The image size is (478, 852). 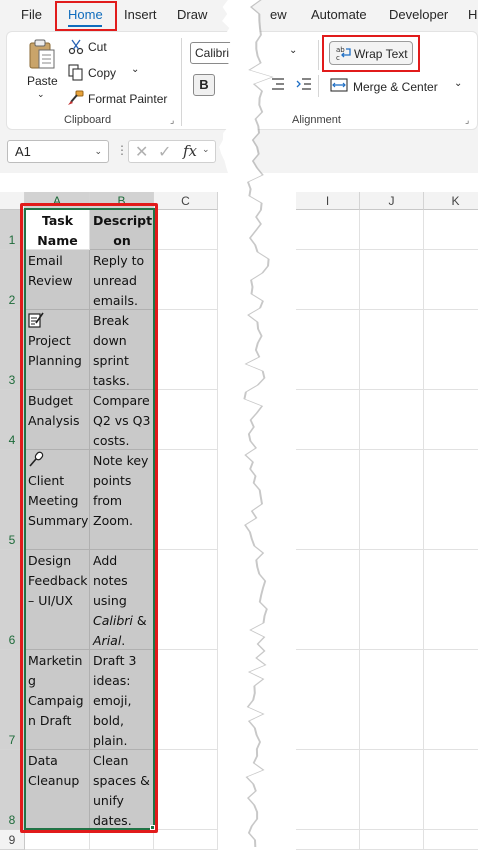 I want to click on row-header-1: 1, so click(x=12, y=230).